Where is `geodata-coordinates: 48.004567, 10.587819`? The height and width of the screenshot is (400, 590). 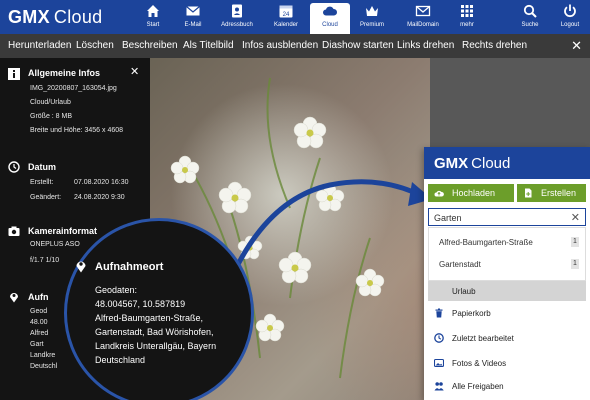
geodata-coordinates: 48.004567, 10.587819 is located at coordinates (140, 304).